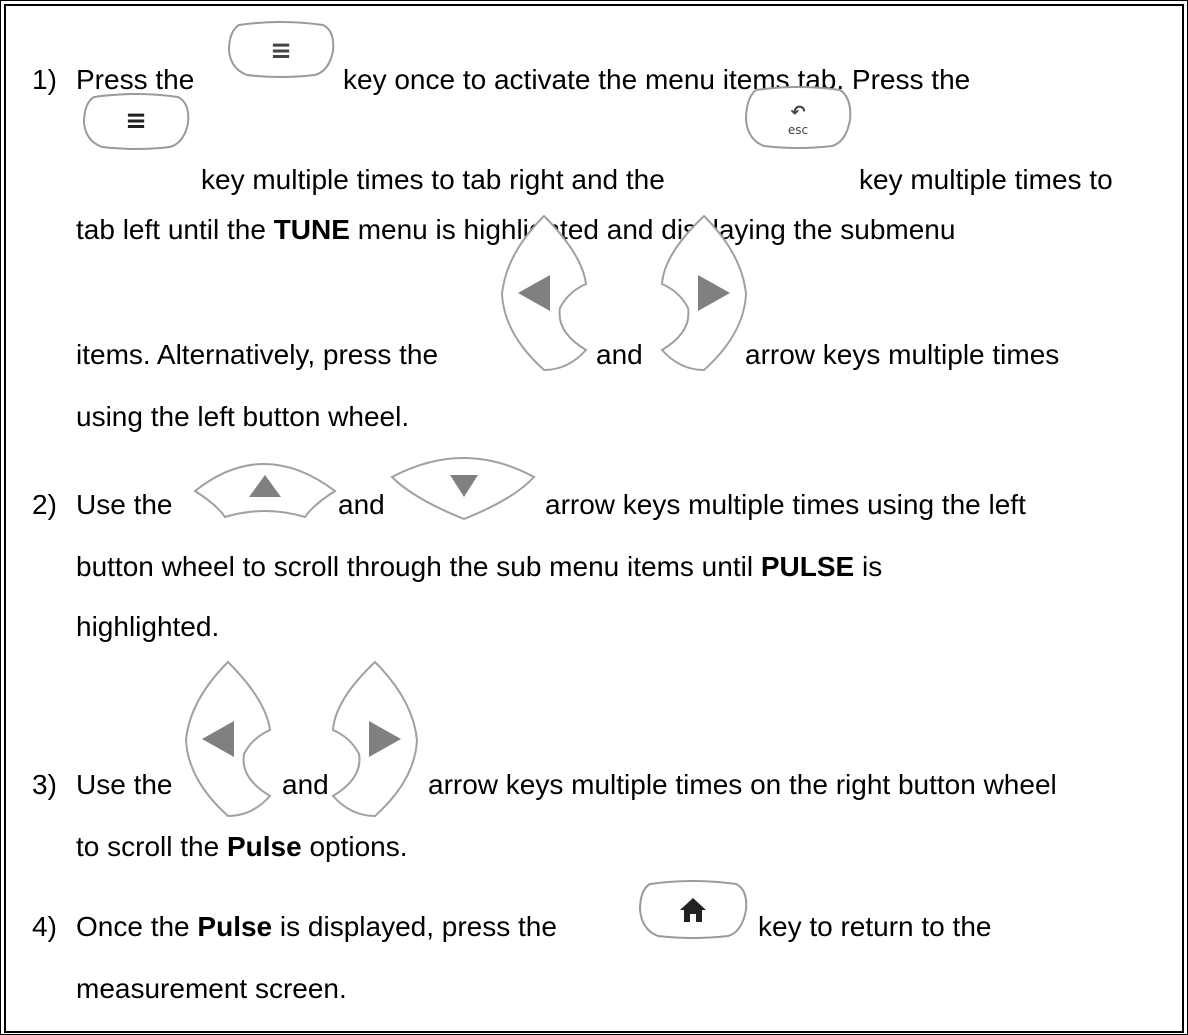 Image resolution: width=1188 pixels, height=1035 pixels. What do you see at coordinates (902, 354) in the screenshot?
I see `step-text: arrow keys multiple times` at bounding box center [902, 354].